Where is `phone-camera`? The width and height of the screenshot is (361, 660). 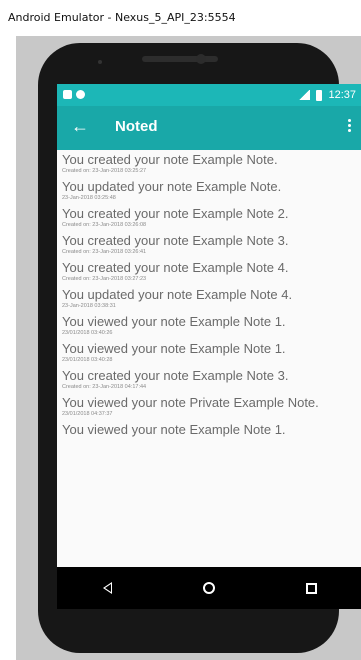
phone-camera is located at coordinates (100, 62).